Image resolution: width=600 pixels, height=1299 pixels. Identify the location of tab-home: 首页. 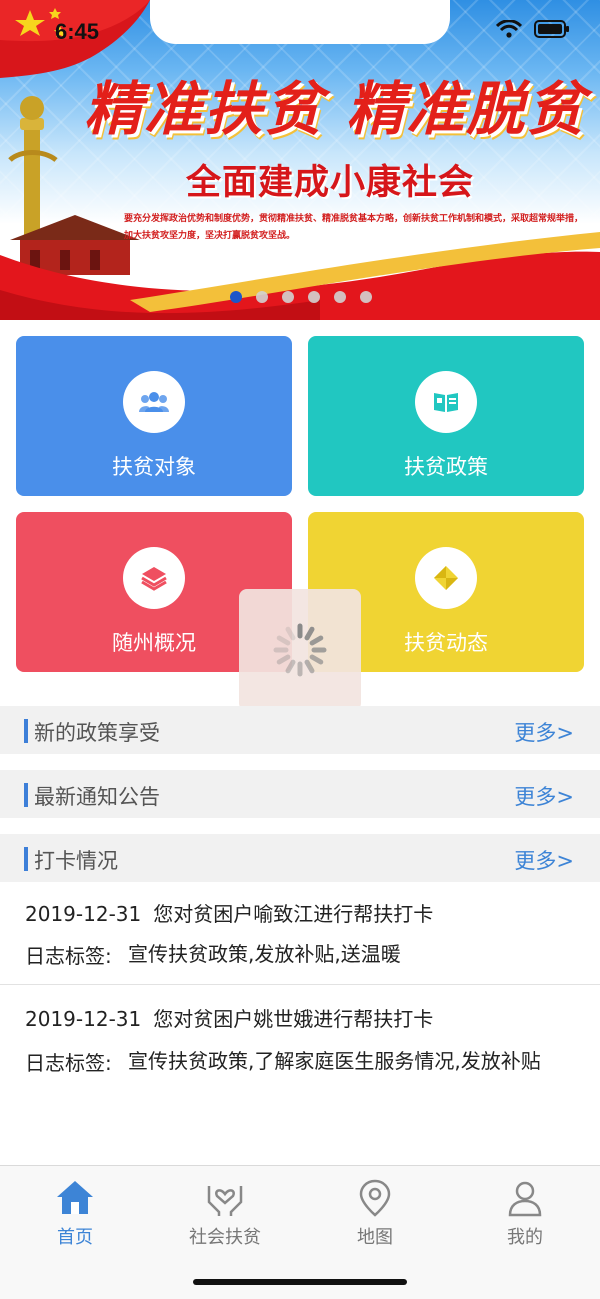
(75, 1213).